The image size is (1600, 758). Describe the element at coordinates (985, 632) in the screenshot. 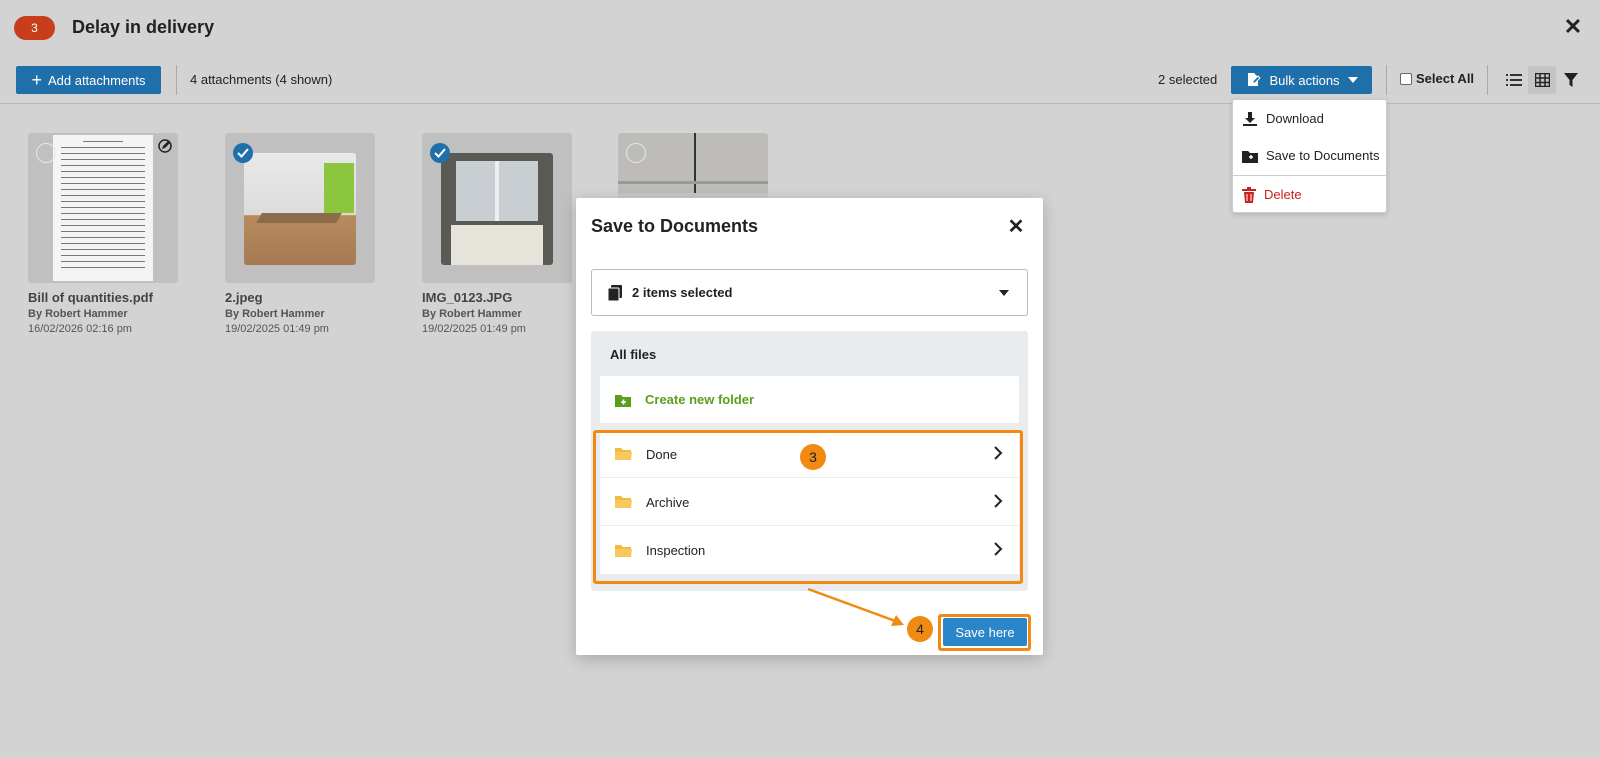

I see `save-here-button: Save here` at that location.